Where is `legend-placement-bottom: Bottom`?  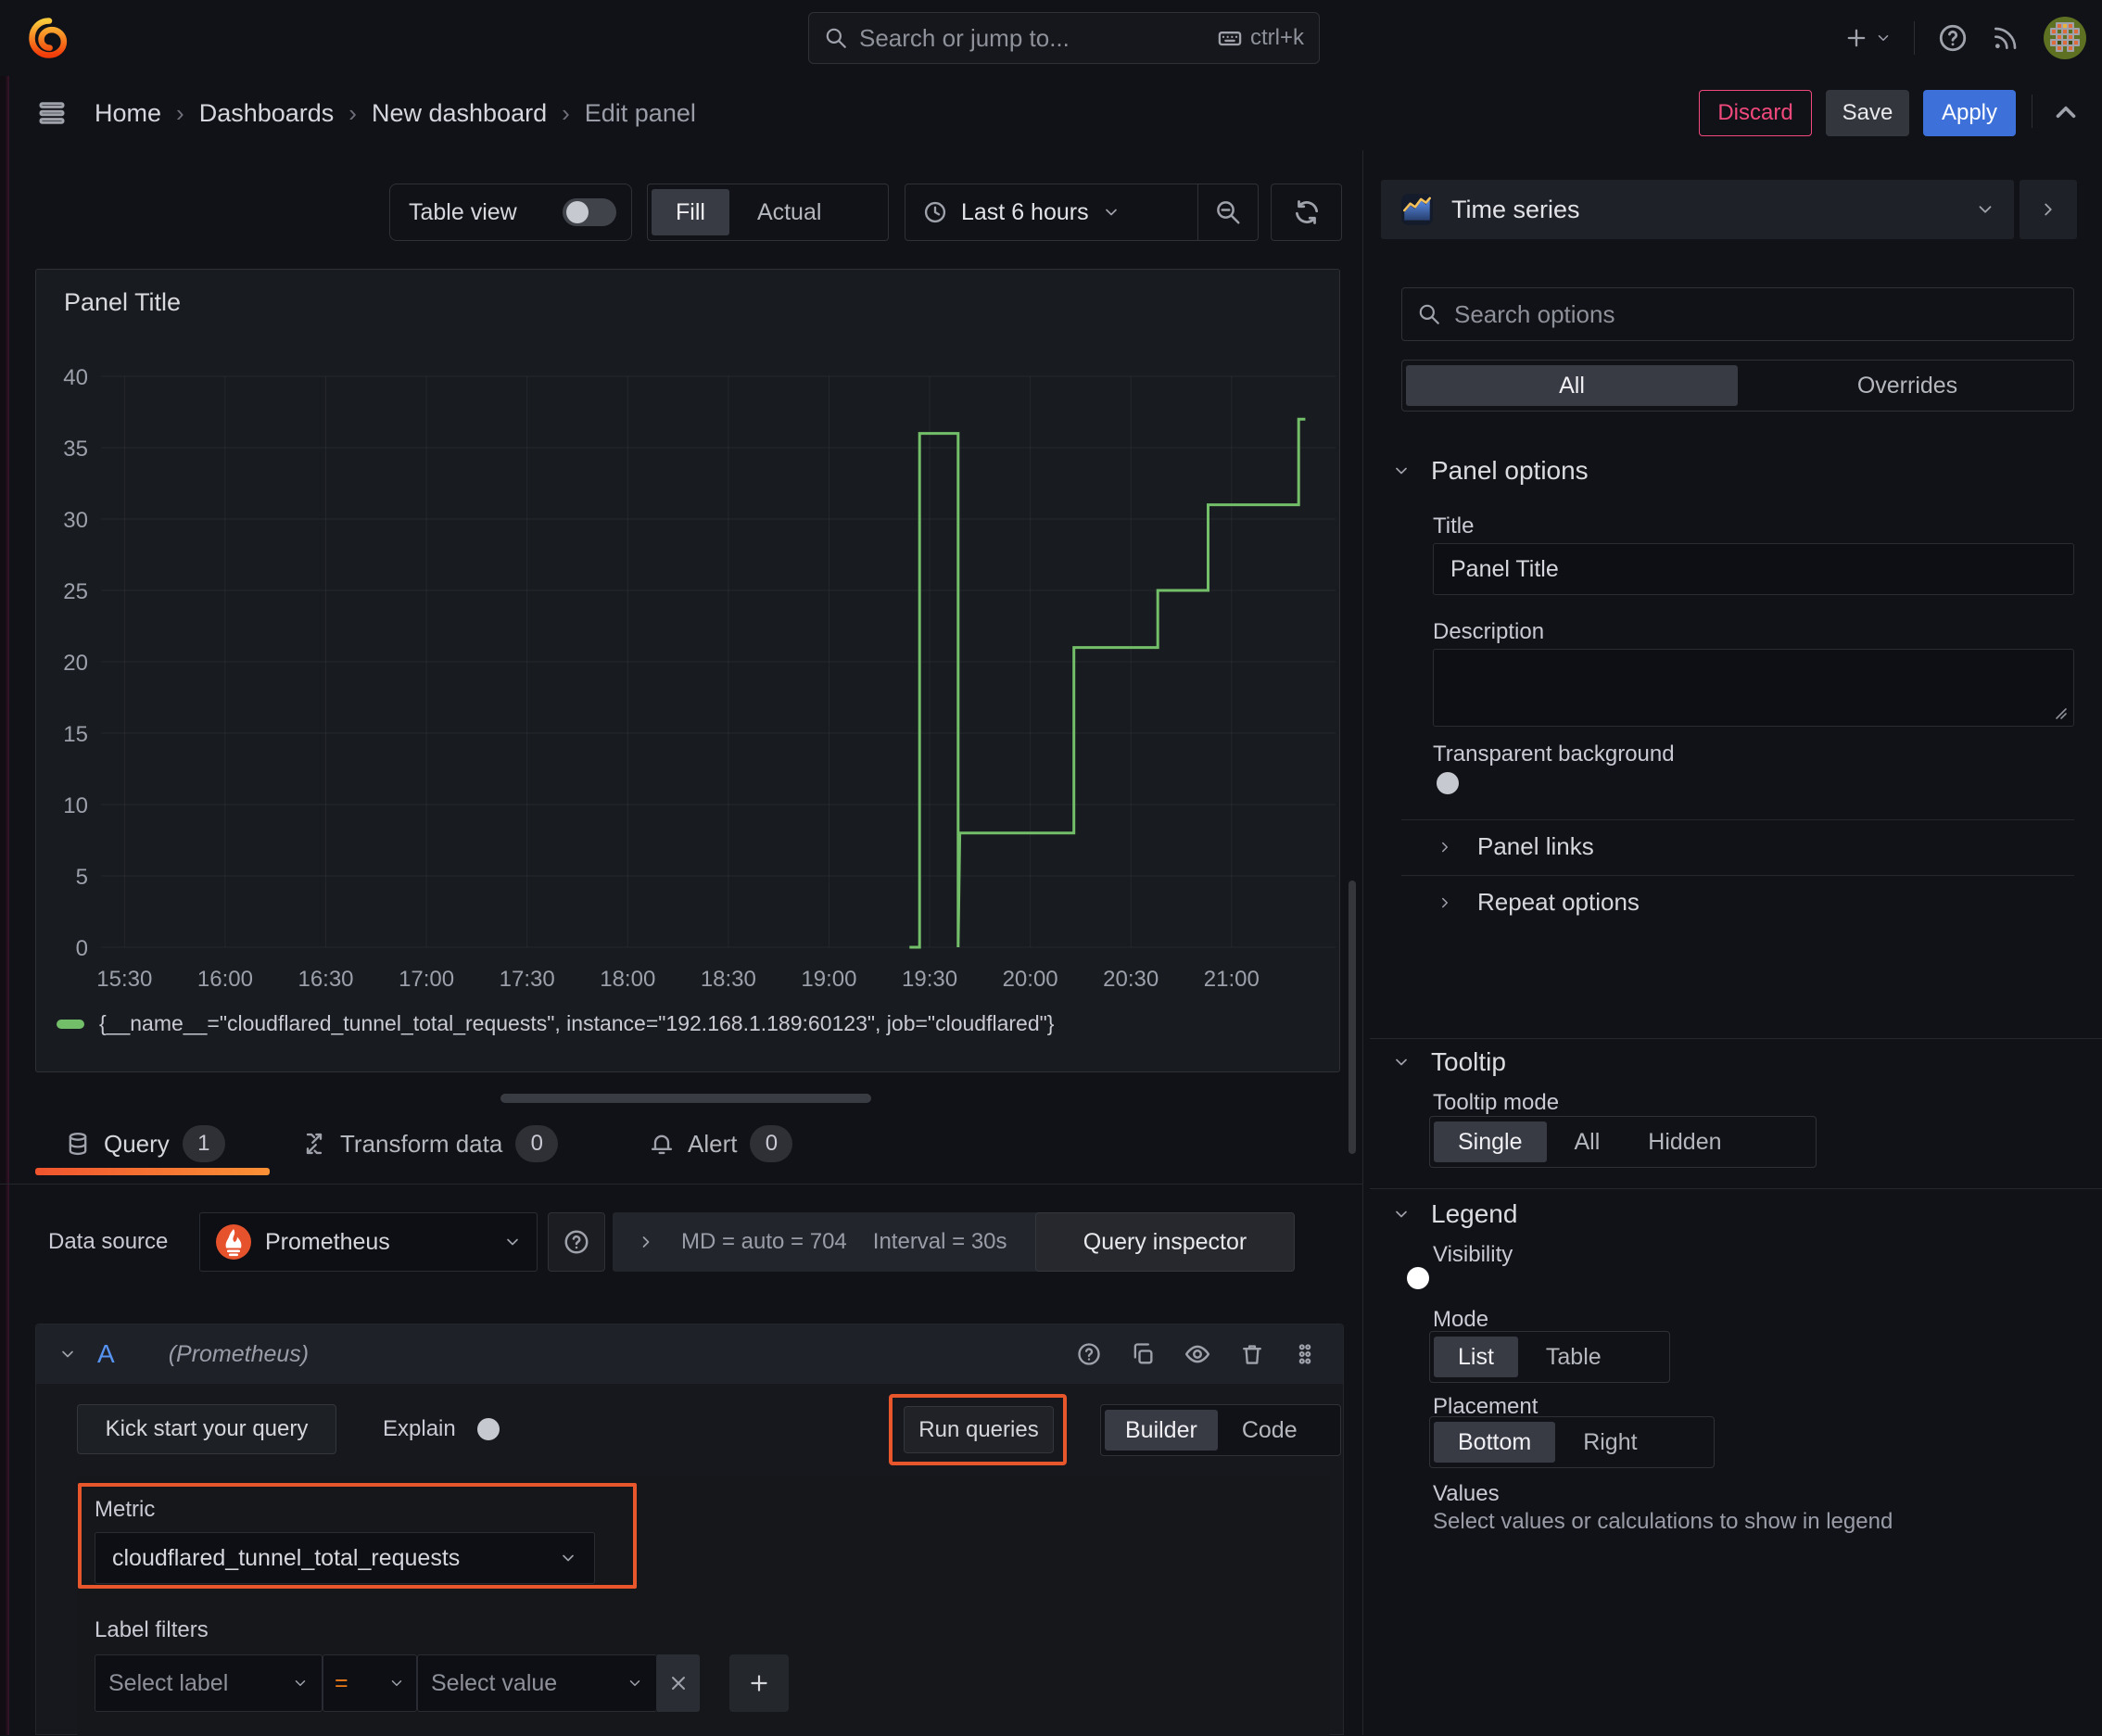 legend-placement-bottom: Bottom is located at coordinates (1495, 1442).